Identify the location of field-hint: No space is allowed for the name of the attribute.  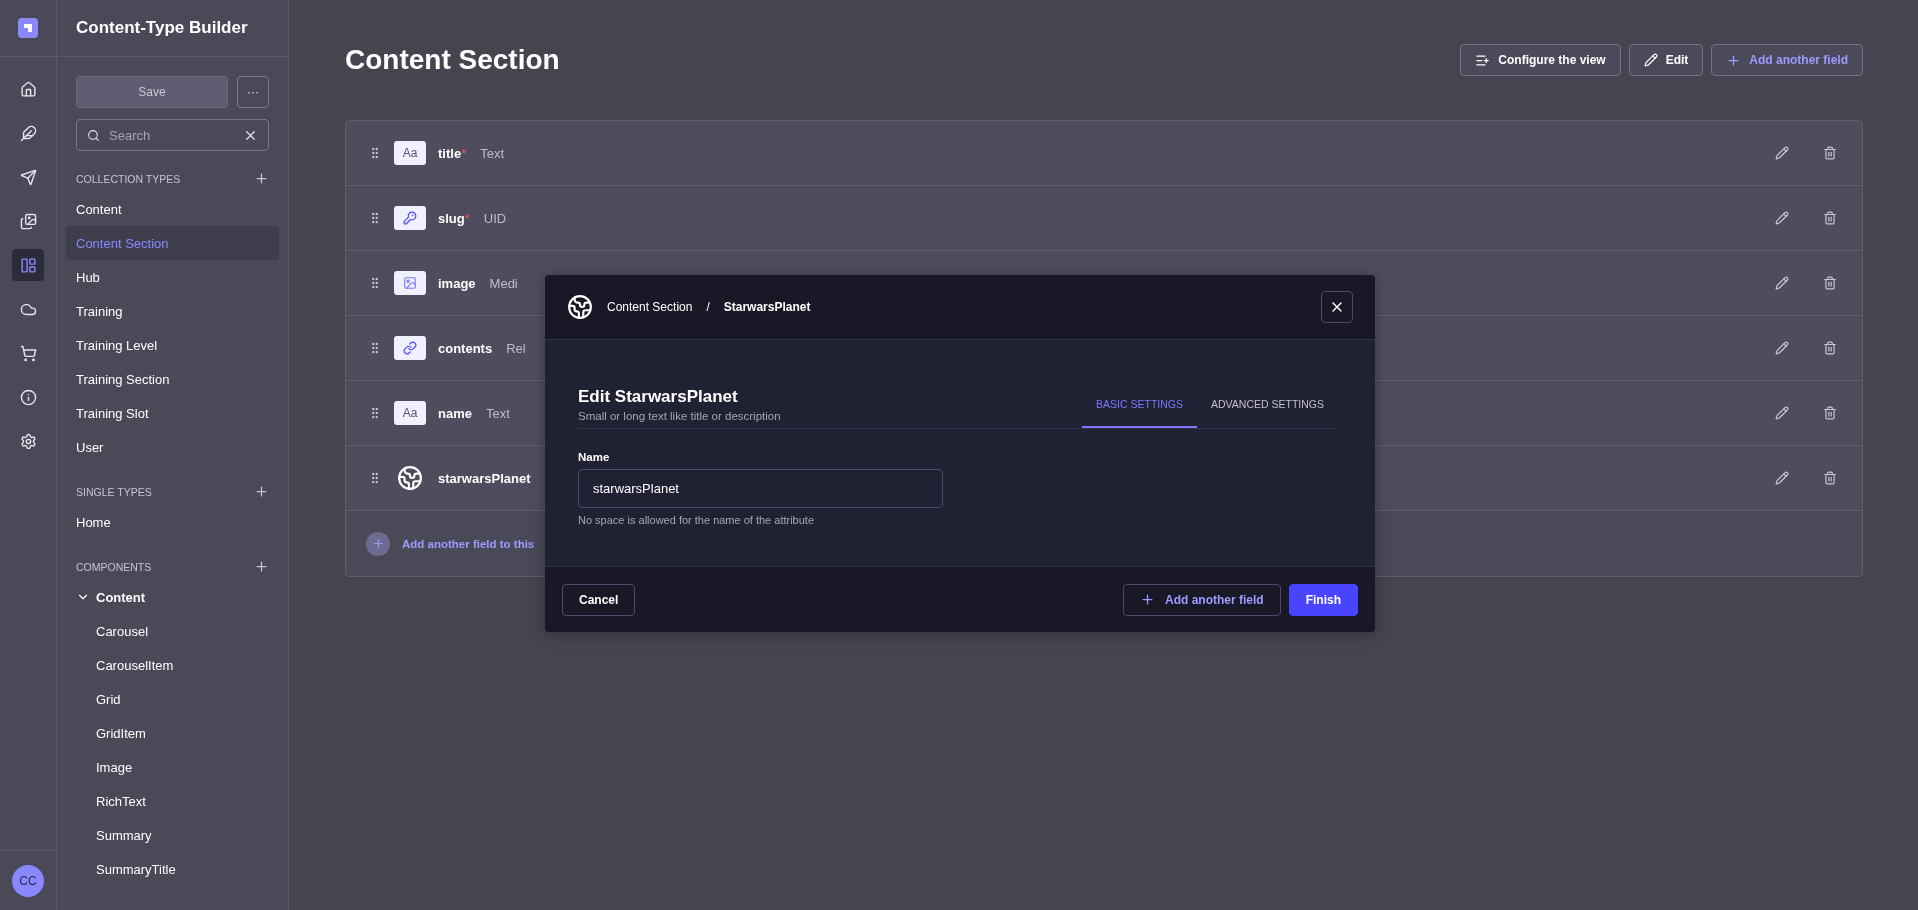
(697, 520).